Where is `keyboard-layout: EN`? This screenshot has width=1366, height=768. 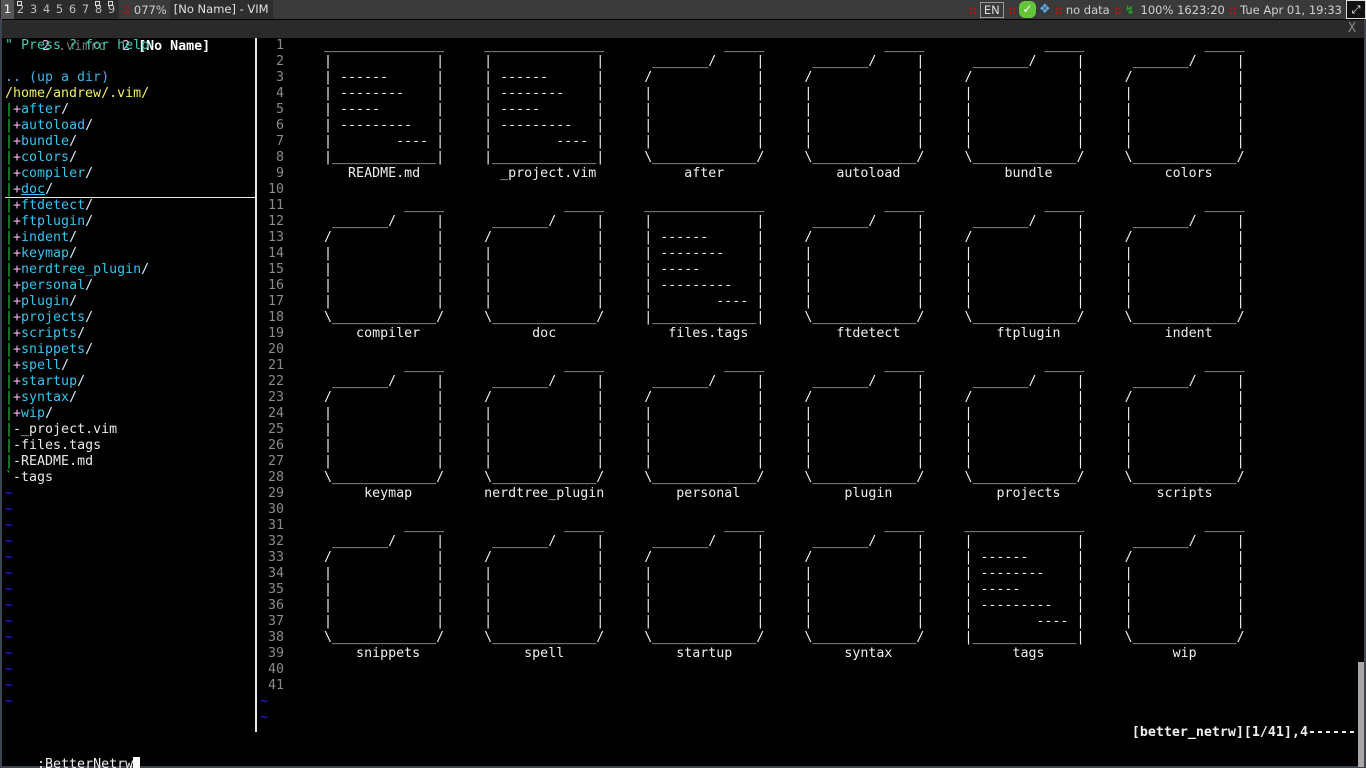 keyboard-layout: EN is located at coordinates (991, 9).